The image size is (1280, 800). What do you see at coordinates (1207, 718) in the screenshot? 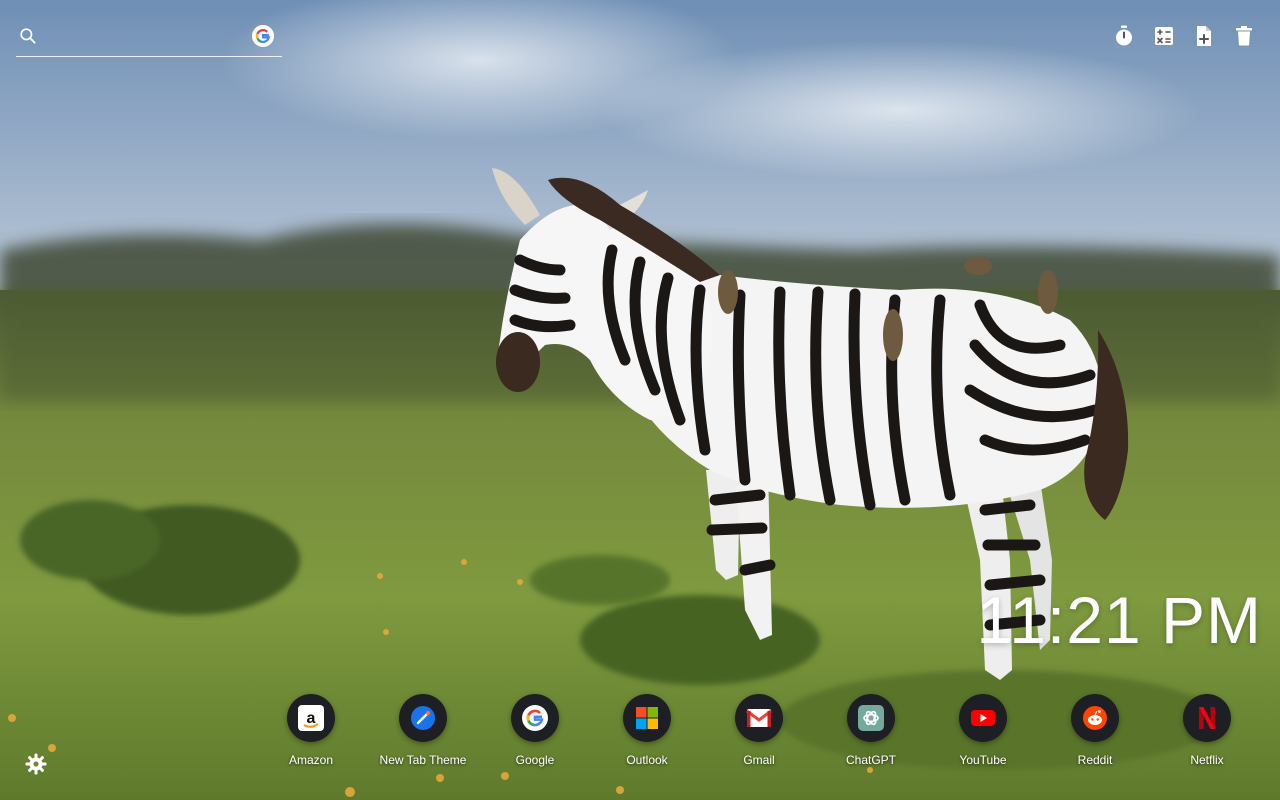
I see `netflix-icon` at bounding box center [1207, 718].